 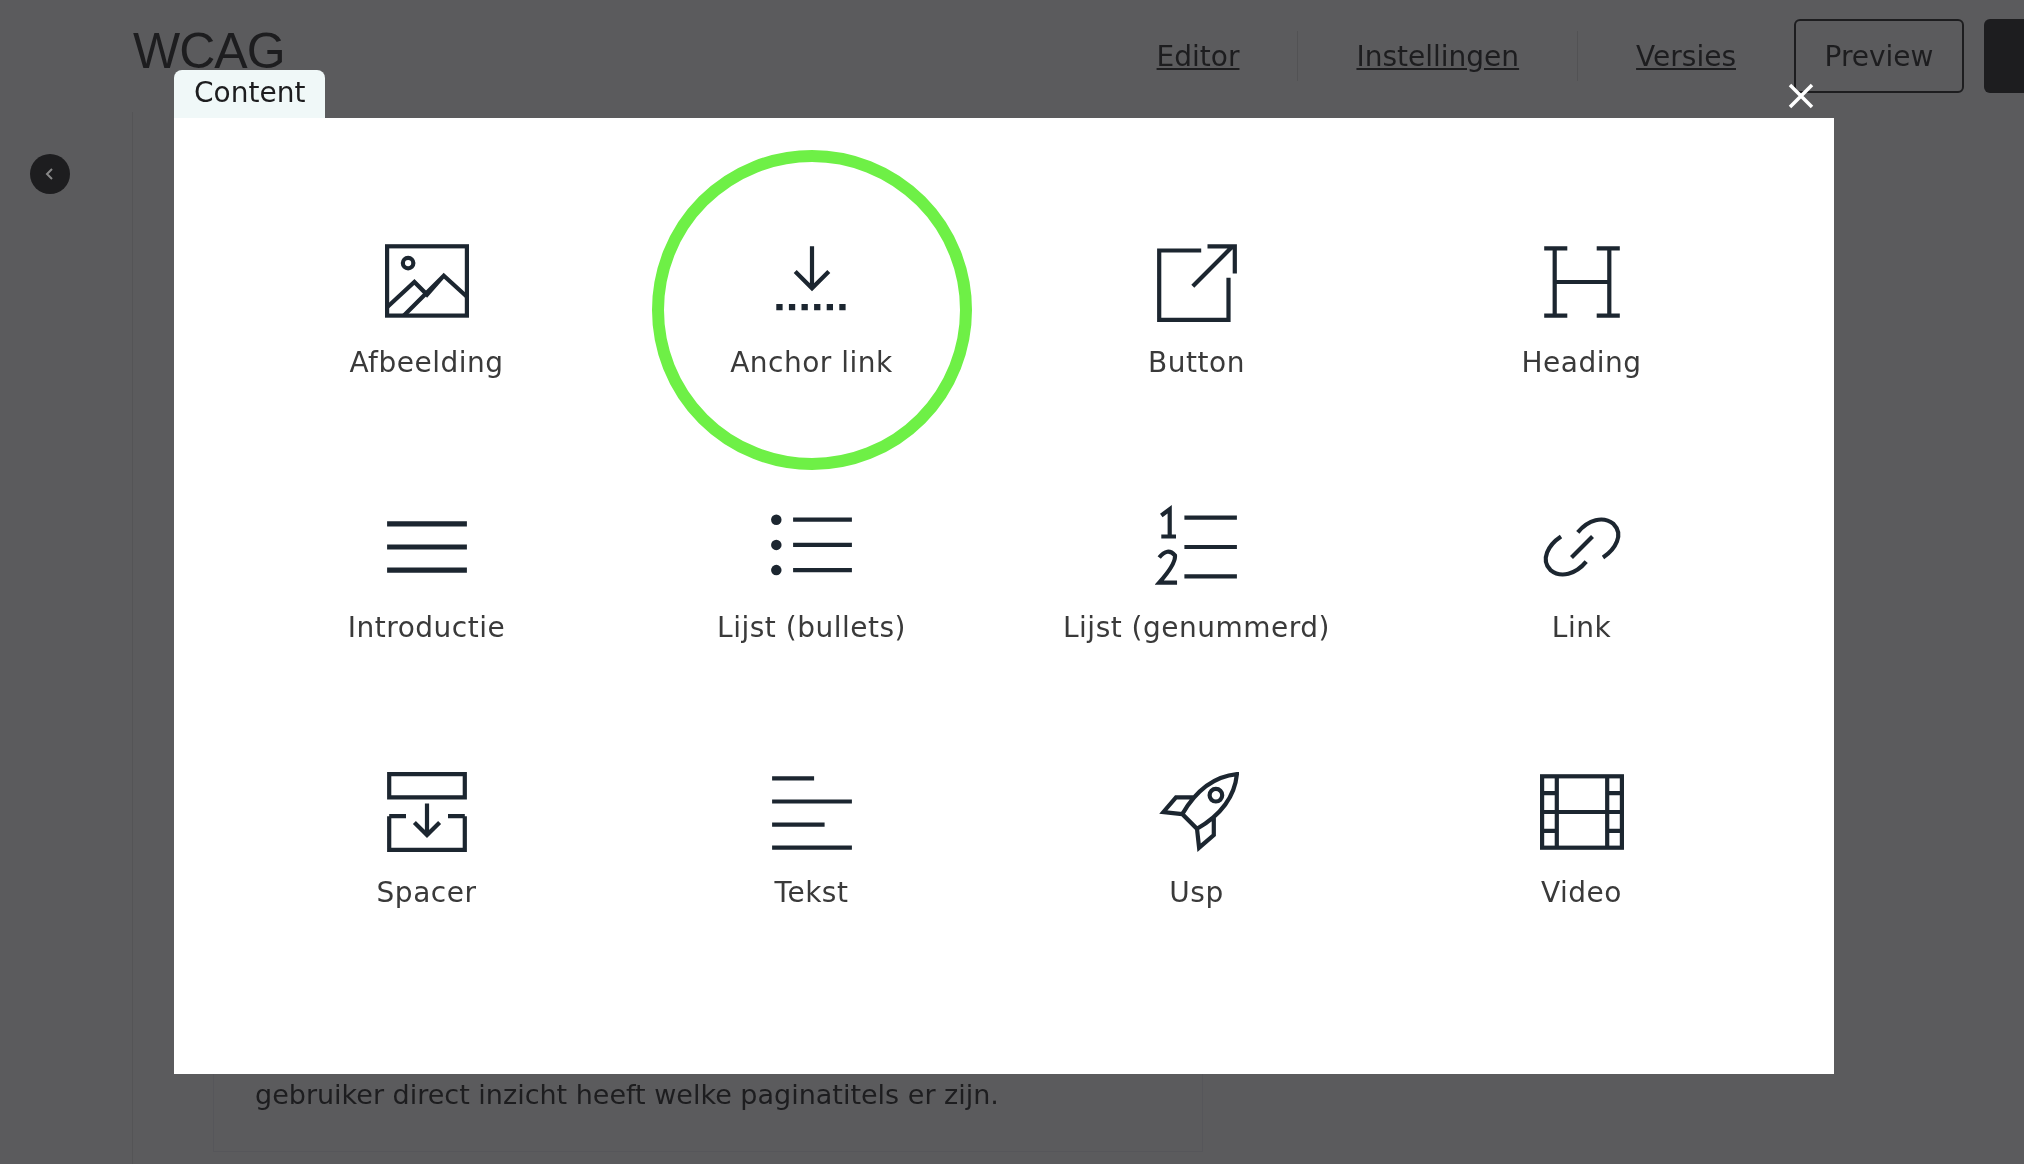 What do you see at coordinates (1686, 56) in the screenshot?
I see `nav-link: Versies` at bounding box center [1686, 56].